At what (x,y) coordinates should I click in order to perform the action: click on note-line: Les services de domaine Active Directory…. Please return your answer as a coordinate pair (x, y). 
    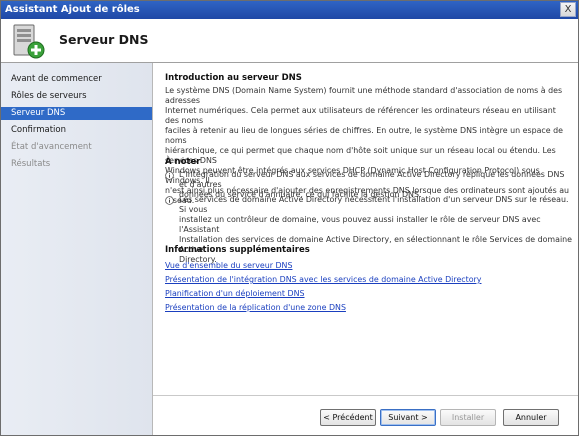
    Looking at the image, I should click on (374, 204).